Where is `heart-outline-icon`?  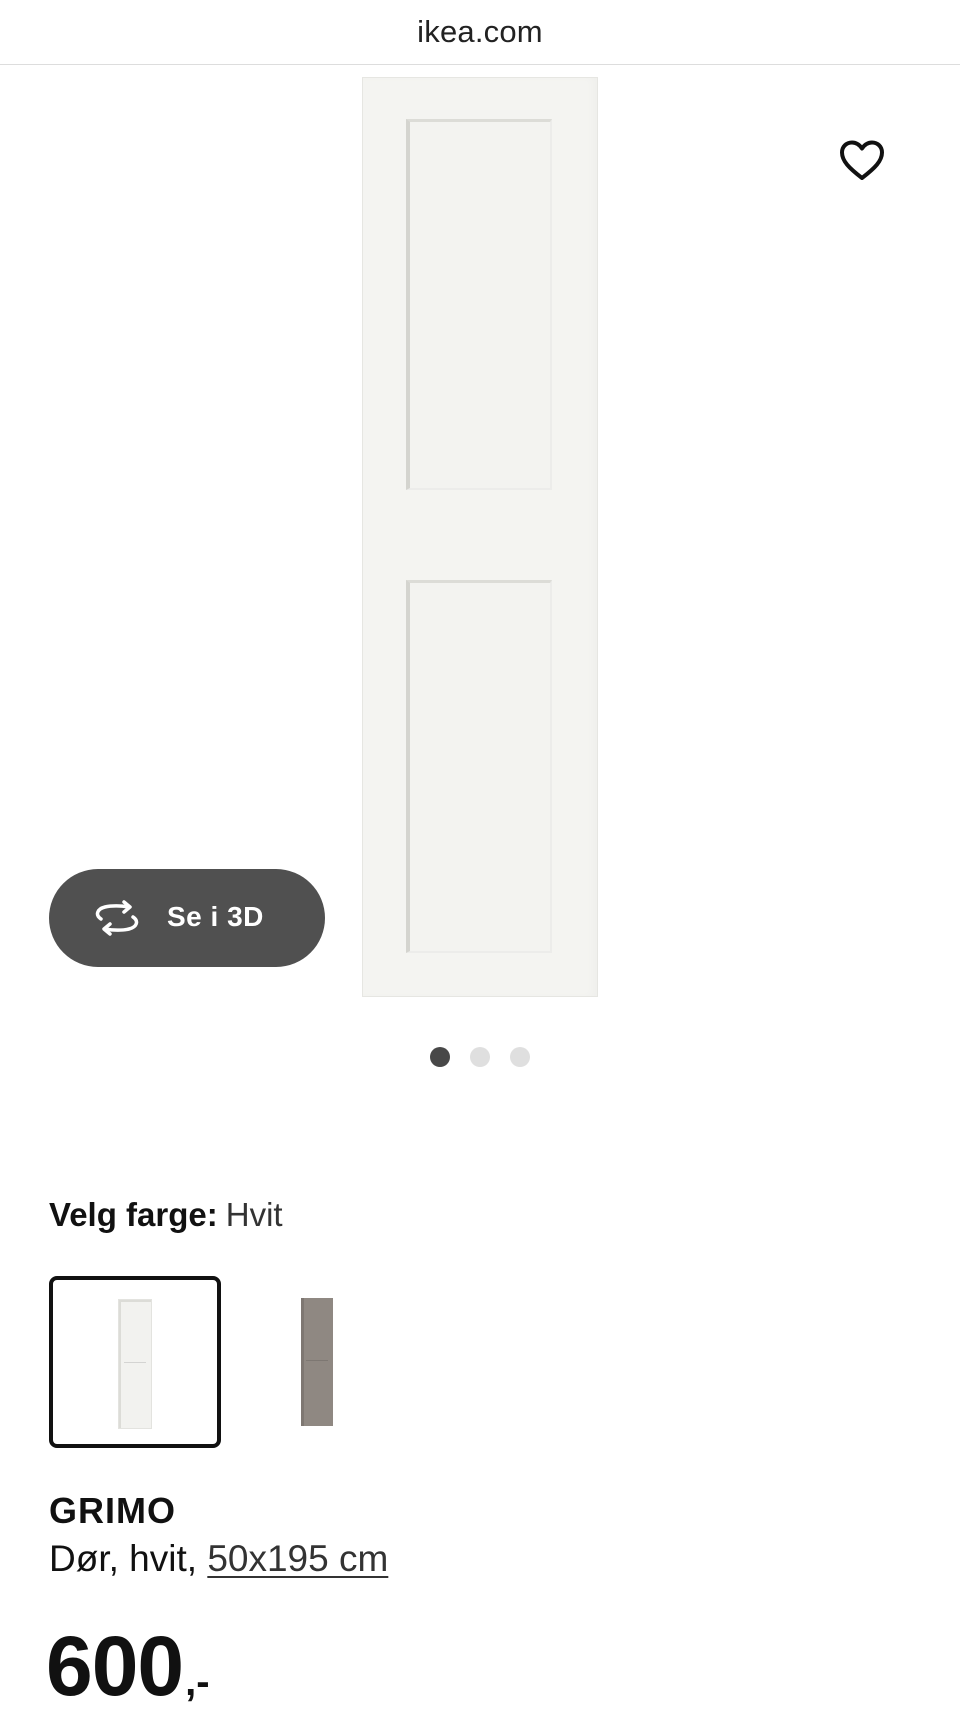 heart-outline-icon is located at coordinates (862, 160).